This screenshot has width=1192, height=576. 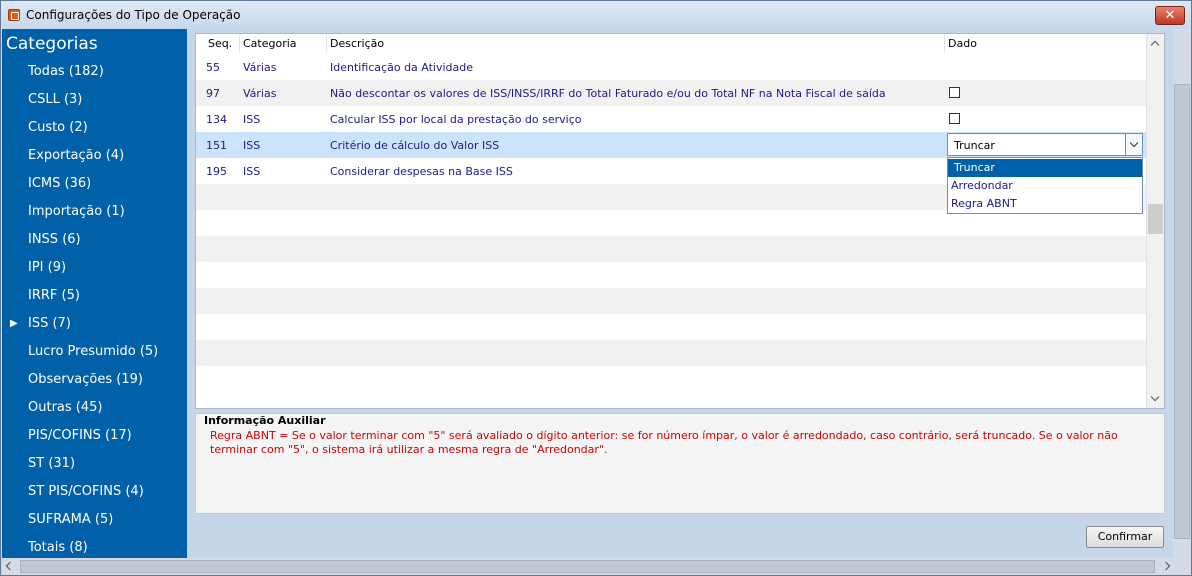 I want to click on cell-seq: 151, so click(x=216, y=145).